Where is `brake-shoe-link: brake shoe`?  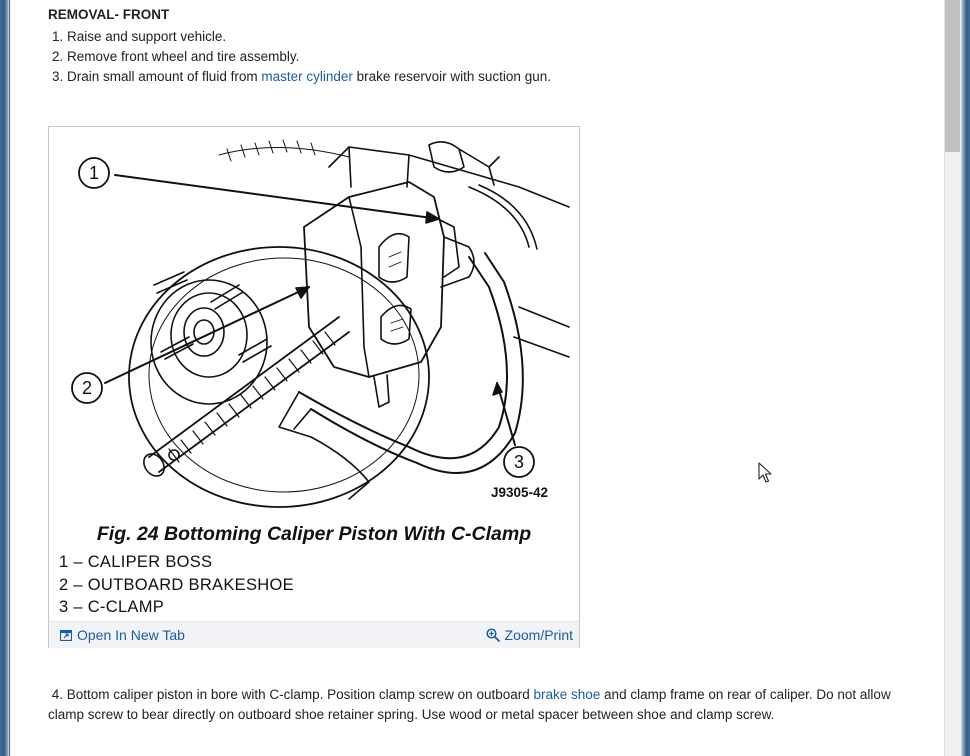
brake-shoe-link: brake shoe is located at coordinates (567, 694).